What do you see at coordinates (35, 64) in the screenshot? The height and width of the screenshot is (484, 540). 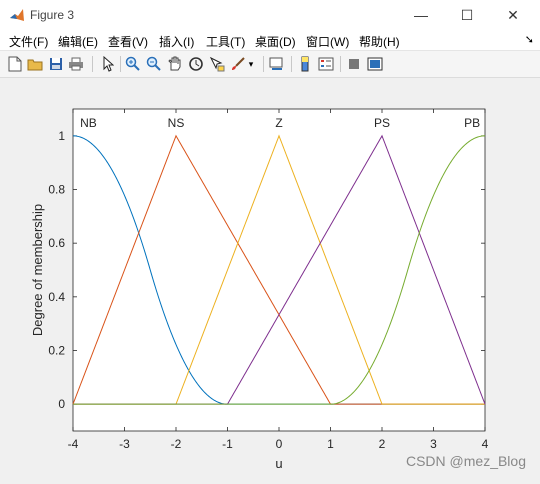 I see `open-file-icon` at bounding box center [35, 64].